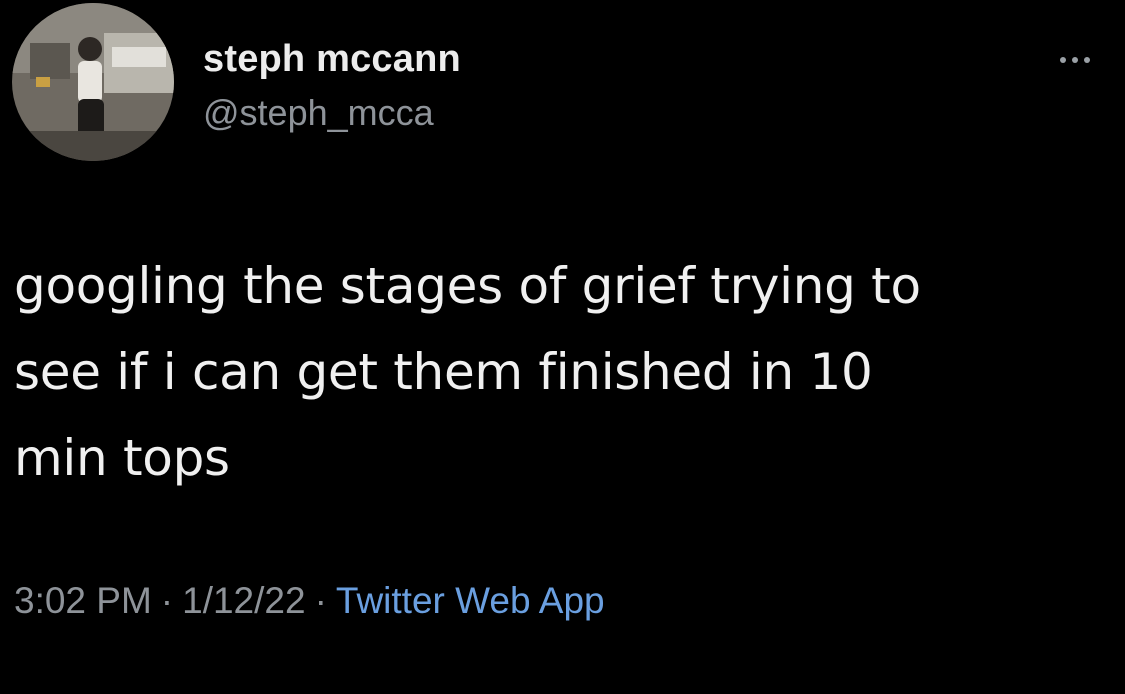  What do you see at coordinates (318, 113) in the screenshot?
I see `author-handle: @steph_mcca` at bounding box center [318, 113].